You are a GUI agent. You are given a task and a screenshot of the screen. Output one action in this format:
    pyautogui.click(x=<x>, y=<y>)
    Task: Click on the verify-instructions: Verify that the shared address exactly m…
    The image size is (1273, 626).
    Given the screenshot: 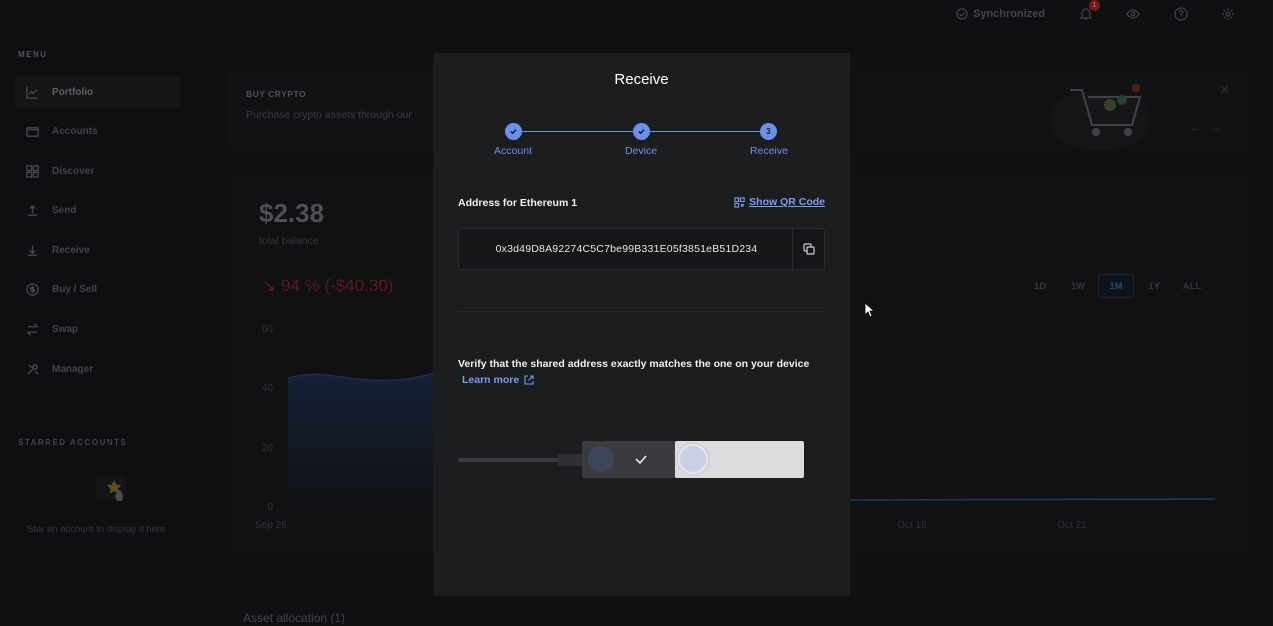 What is the action you would take?
    pyautogui.click(x=638, y=372)
    